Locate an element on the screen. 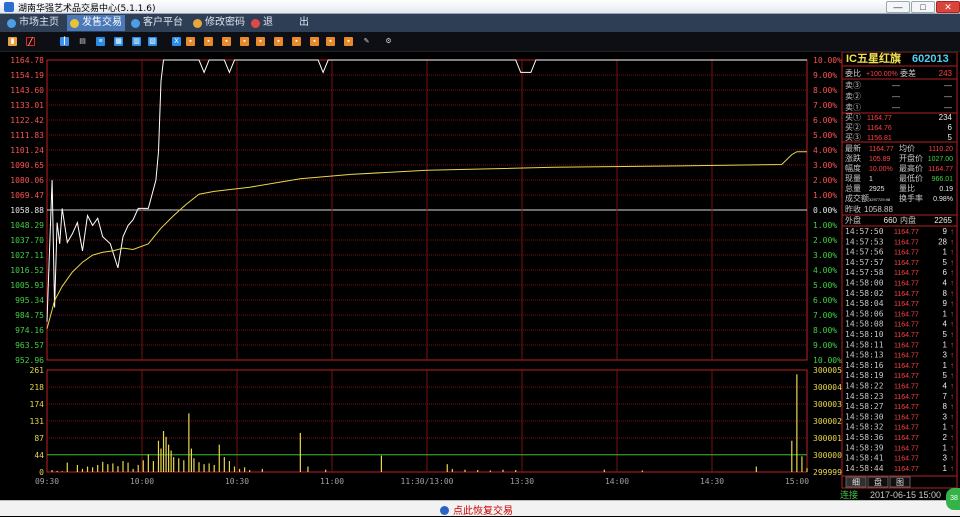 This screenshot has height=517, width=960. buy-level-label: 买② is located at coordinates (853, 127).